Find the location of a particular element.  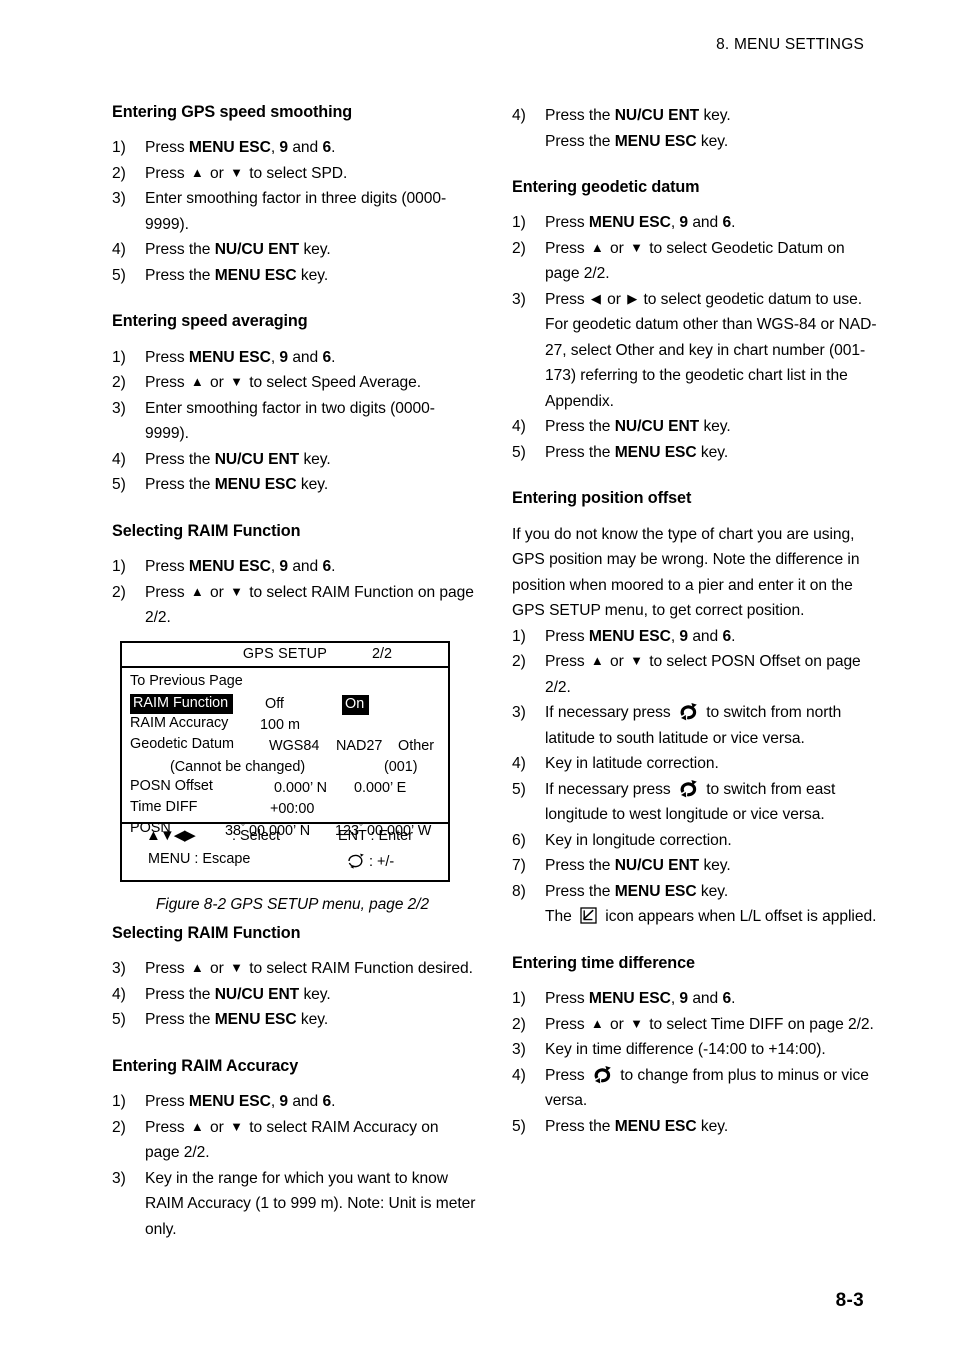

raim-accuracy-value: 100 m is located at coordinates (280, 725).